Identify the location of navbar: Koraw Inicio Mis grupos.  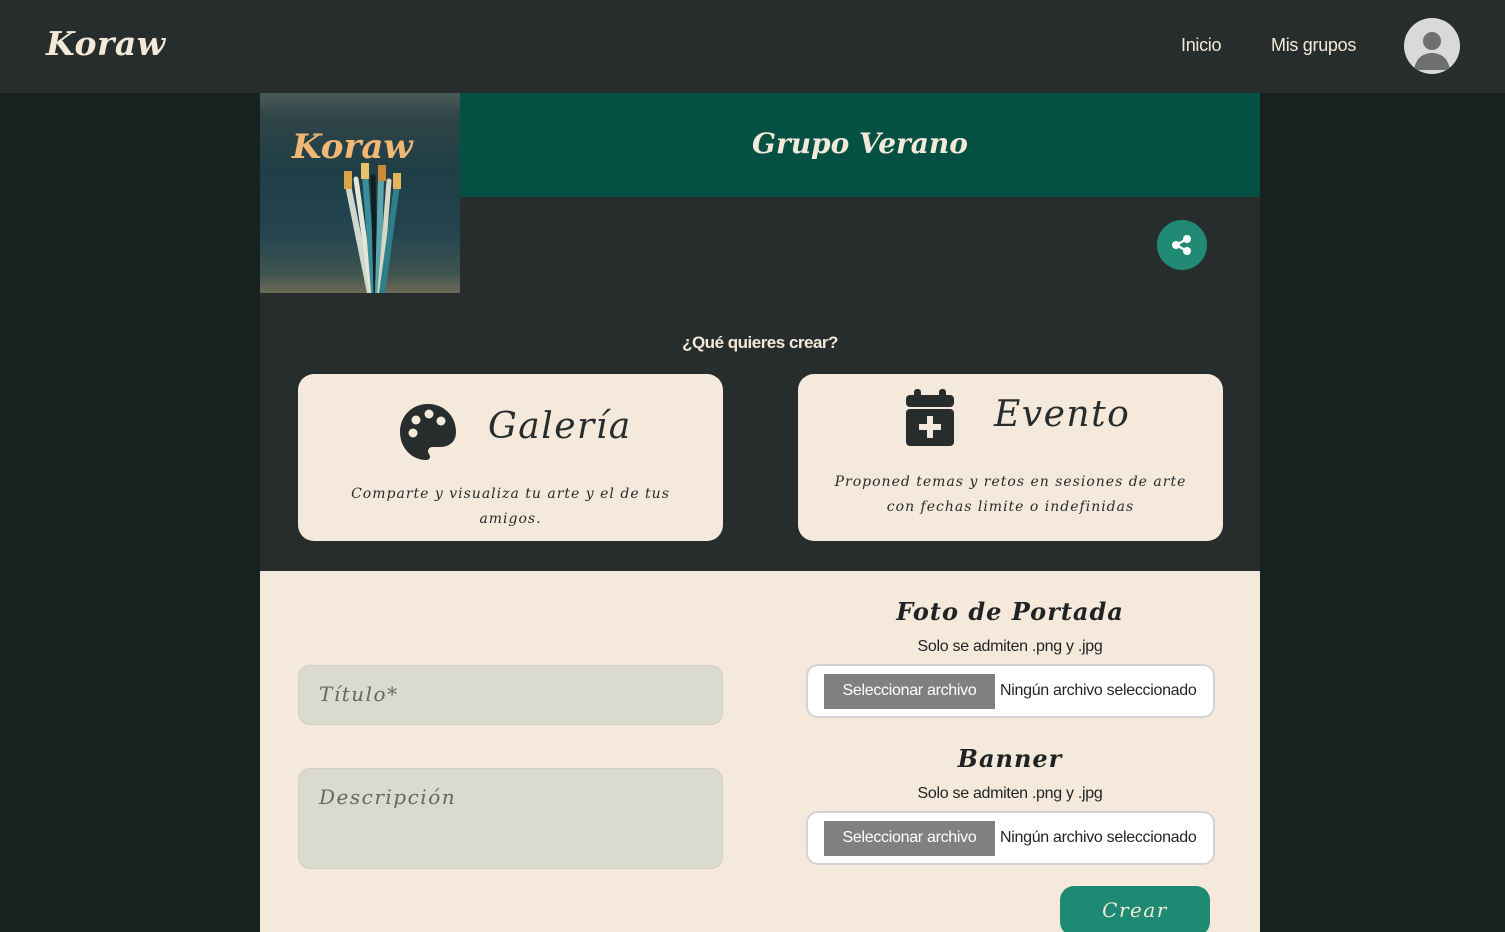
(752, 46).